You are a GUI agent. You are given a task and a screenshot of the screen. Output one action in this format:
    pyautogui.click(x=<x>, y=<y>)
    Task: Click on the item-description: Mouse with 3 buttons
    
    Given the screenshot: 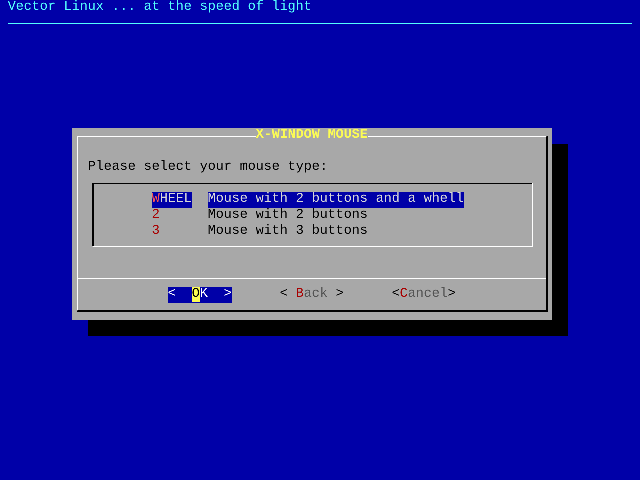 What is the action you would take?
    pyautogui.click(x=288, y=232)
    